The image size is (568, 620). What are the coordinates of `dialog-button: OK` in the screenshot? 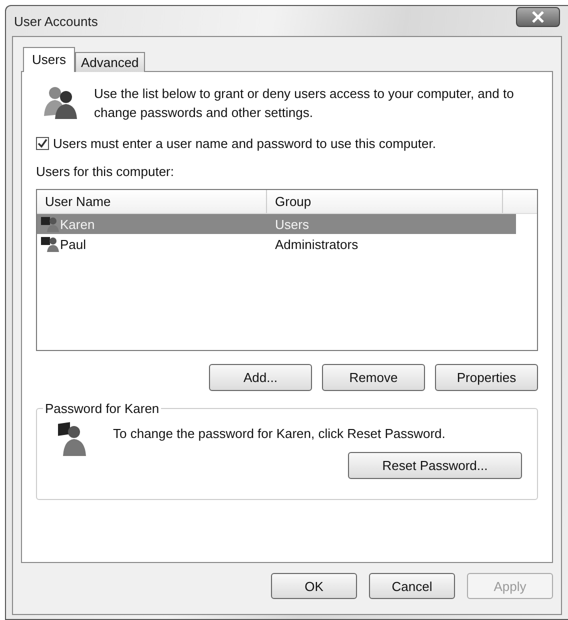 It's located at (314, 586).